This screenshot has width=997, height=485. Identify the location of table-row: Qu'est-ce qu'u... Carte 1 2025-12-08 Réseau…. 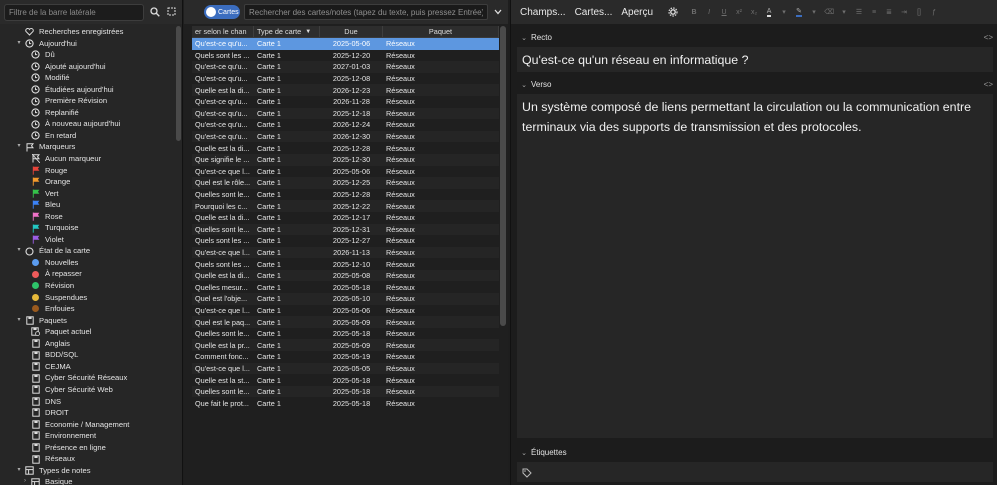
(345, 79).